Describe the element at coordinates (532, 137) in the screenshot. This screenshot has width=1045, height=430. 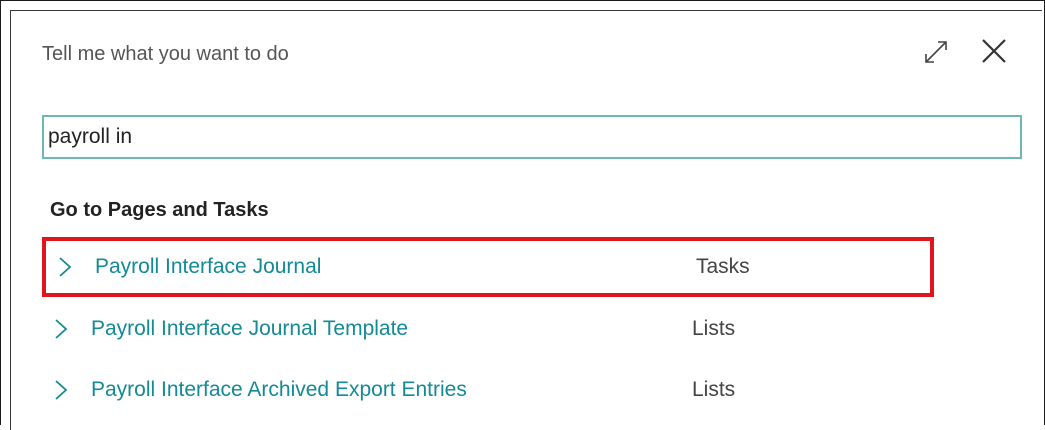
I see `search-input` at that location.